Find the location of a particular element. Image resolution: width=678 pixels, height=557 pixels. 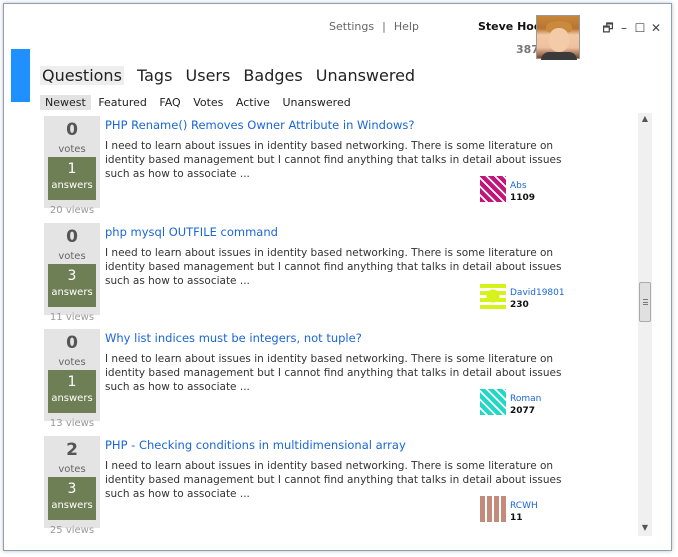

author-reputation: 1109 is located at coordinates (523, 198).